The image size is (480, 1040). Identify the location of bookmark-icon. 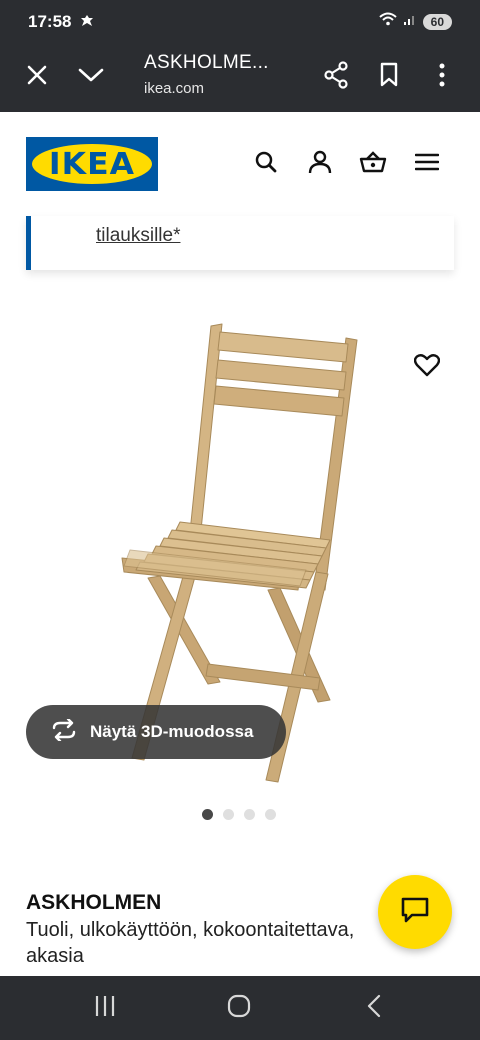
(389, 77).